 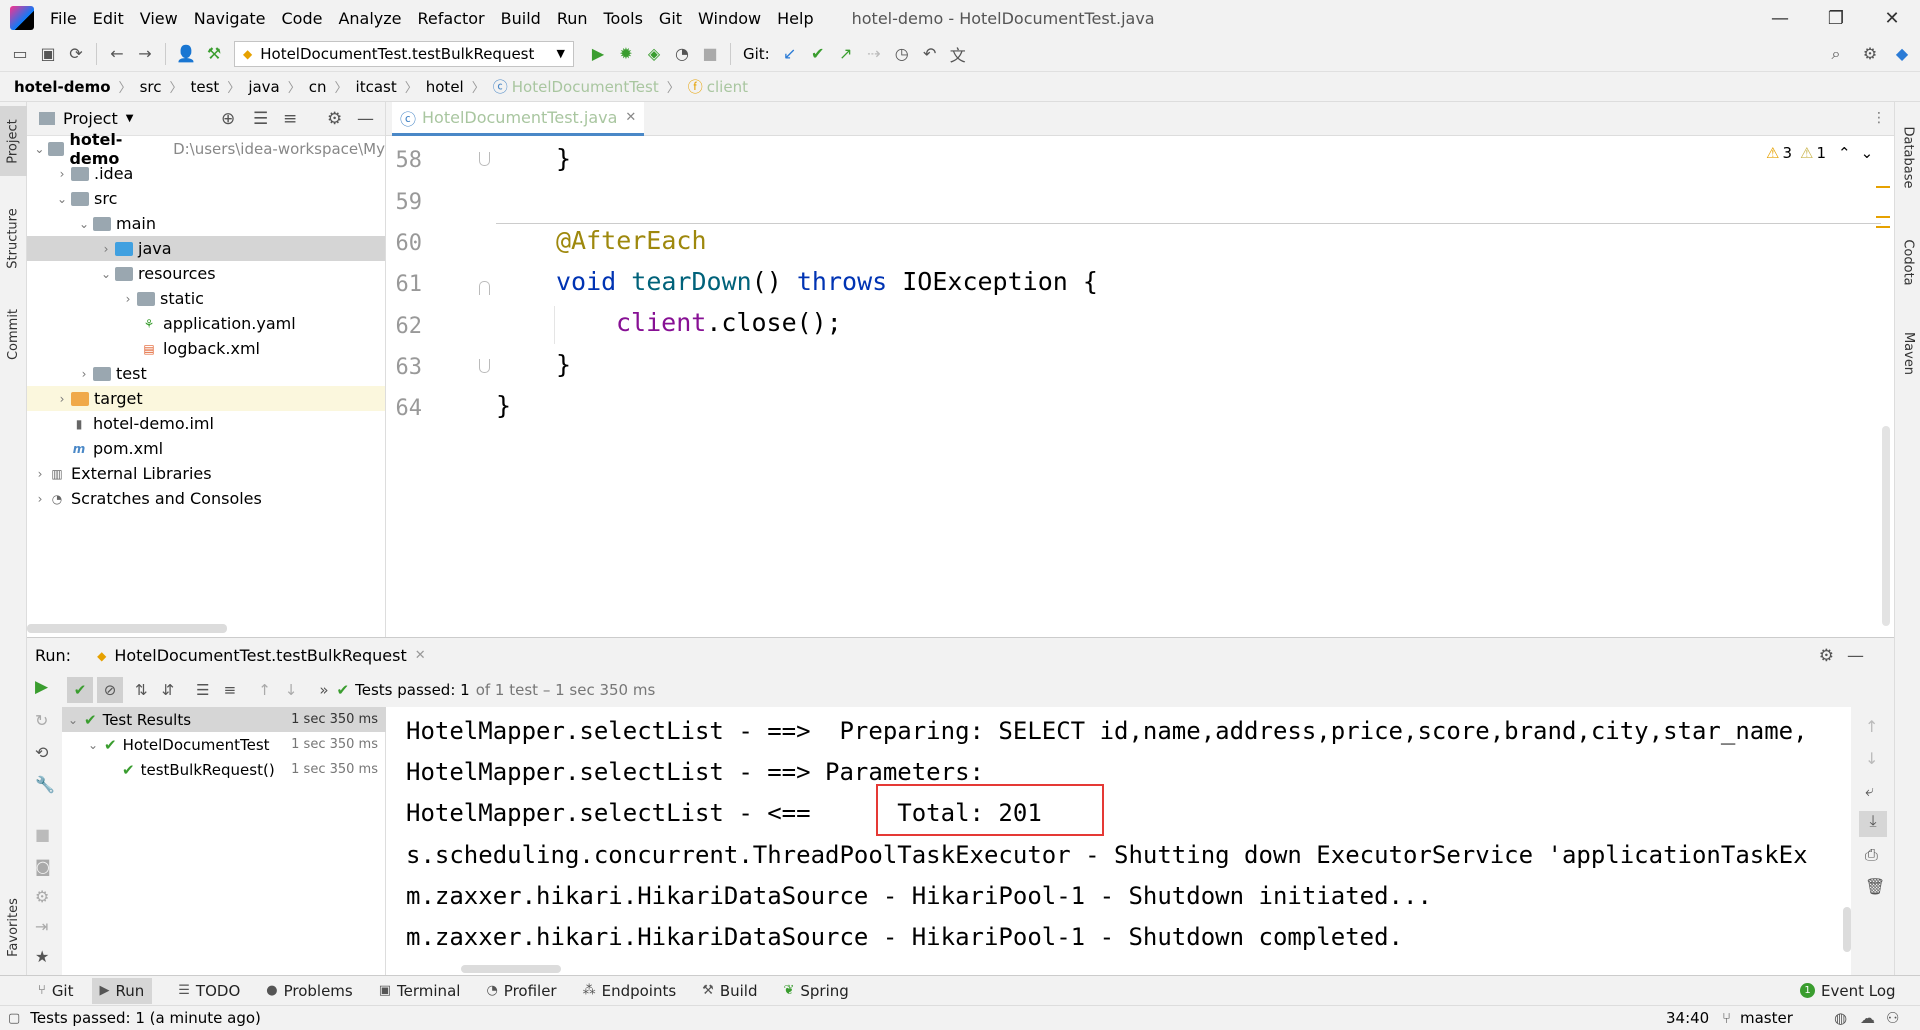 What do you see at coordinates (1875, 886) in the screenshot?
I see `trash-icon: 🗑` at bounding box center [1875, 886].